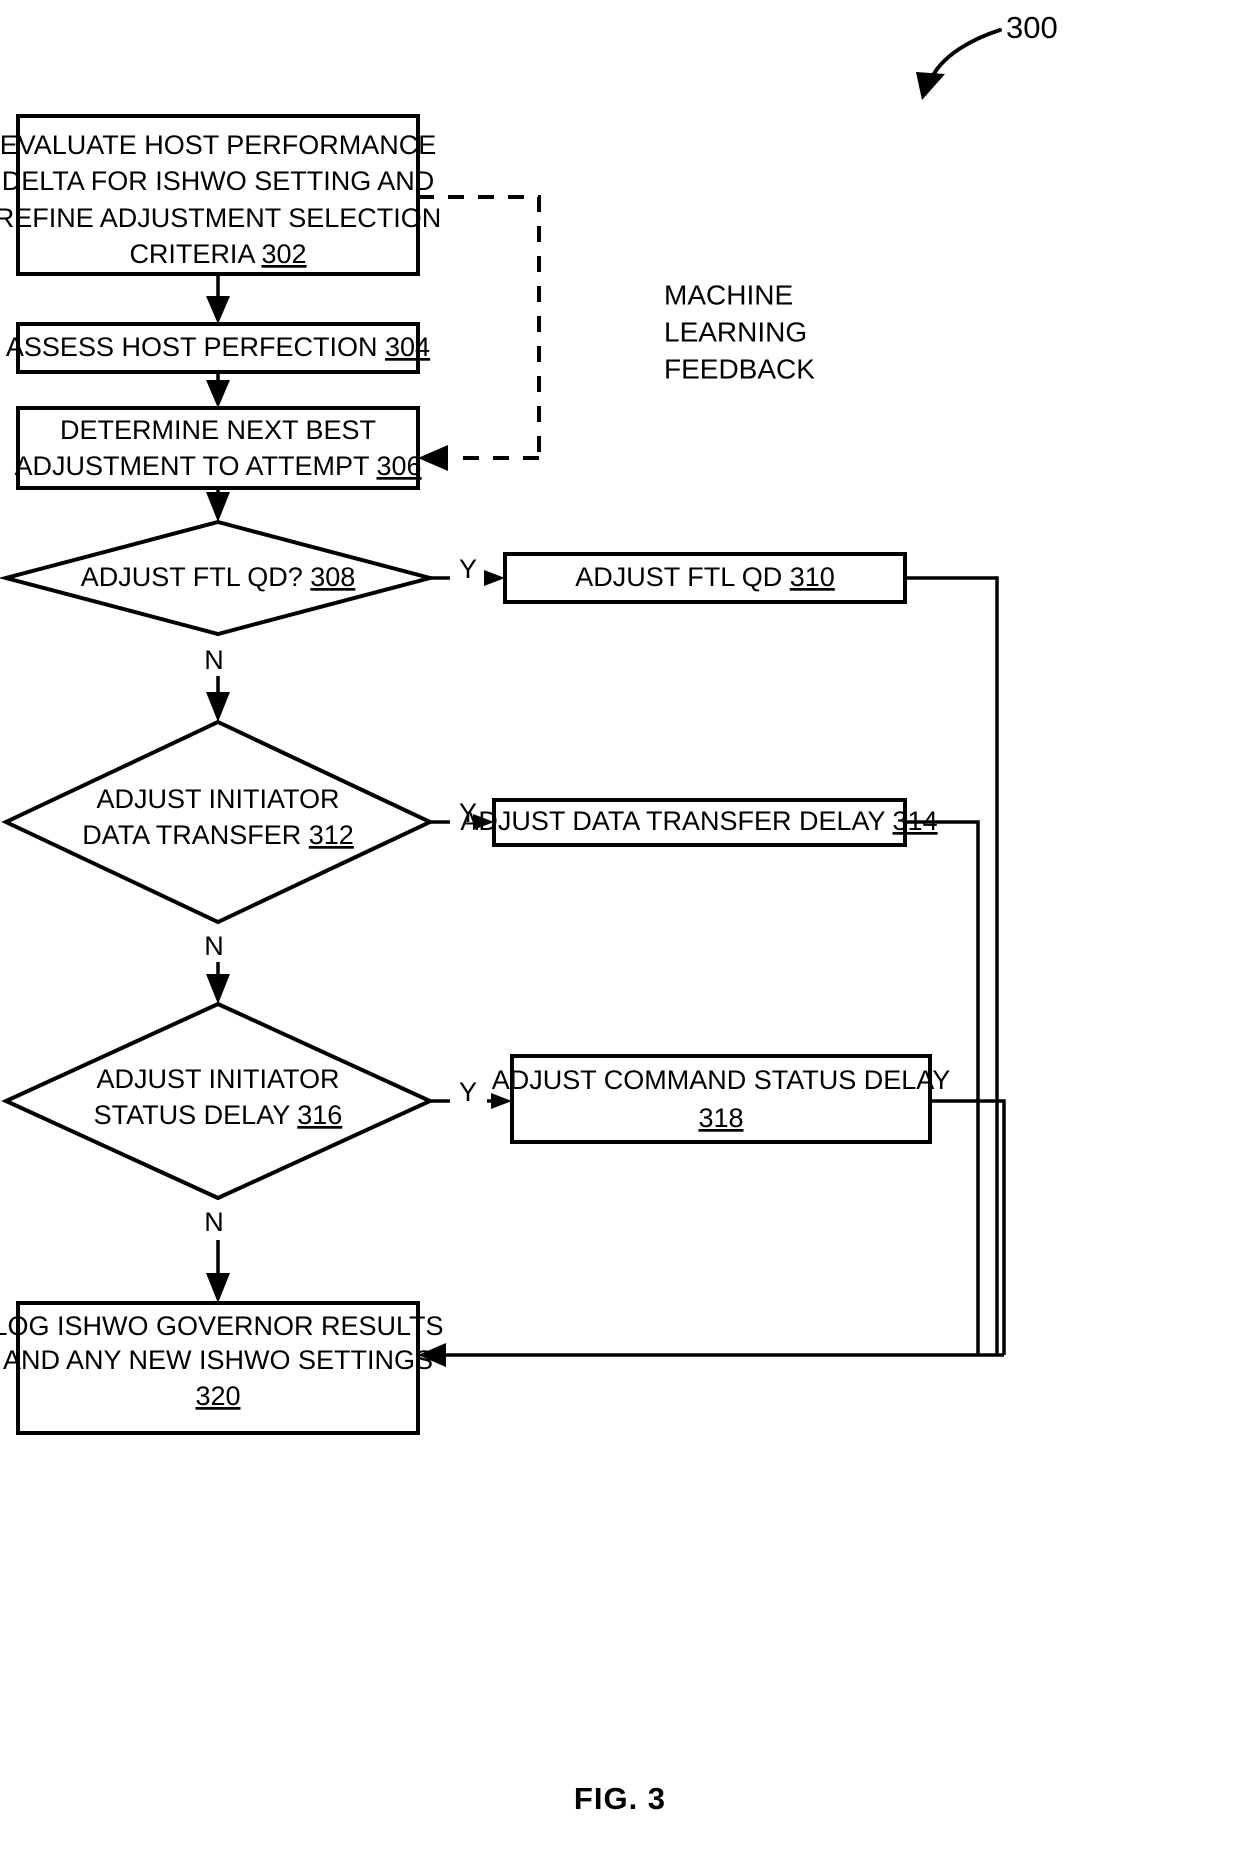 This screenshot has width=1240, height=1861. I want to click on ml-feedback-line3: FEEDBACK, so click(739, 368).